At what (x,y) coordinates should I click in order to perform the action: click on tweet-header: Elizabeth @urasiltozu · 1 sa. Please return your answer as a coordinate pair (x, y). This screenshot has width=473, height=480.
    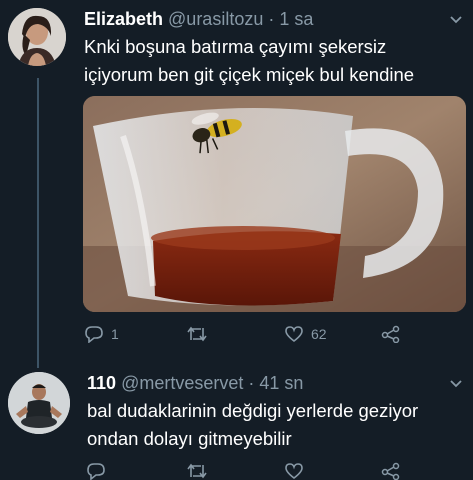
    Looking at the image, I should click on (198, 19).